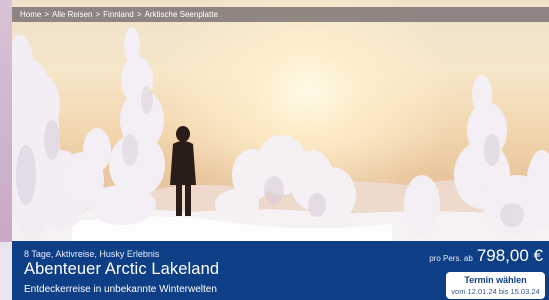 The image size is (549, 300). Describe the element at coordinates (30, 14) in the screenshot. I see `breadcrumb-item-home: Home` at that location.